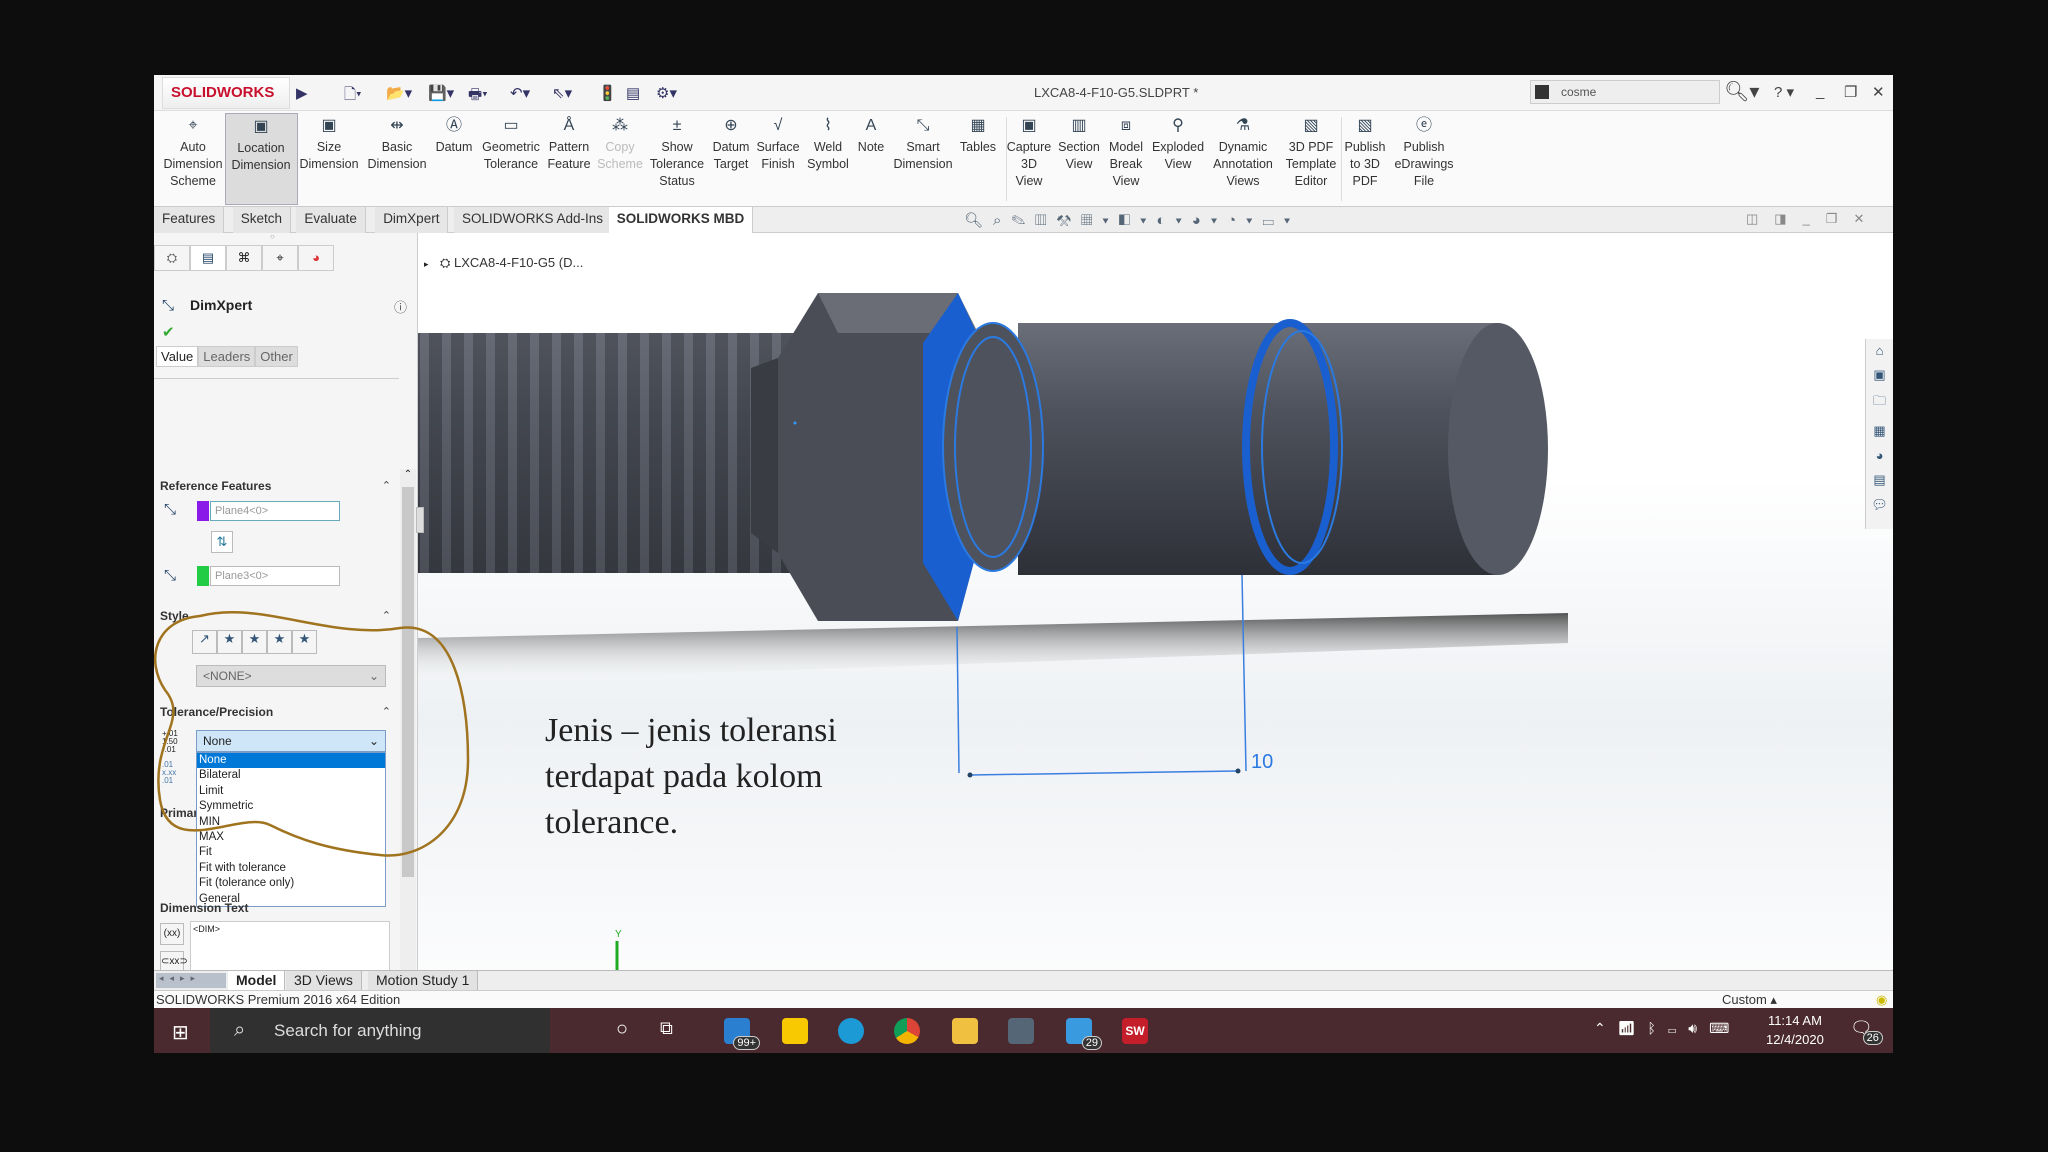 The width and height of the screenshot is (2048, 1152). I want to click on style-dropdown: <NONE> ⌄, so click(291, 676).